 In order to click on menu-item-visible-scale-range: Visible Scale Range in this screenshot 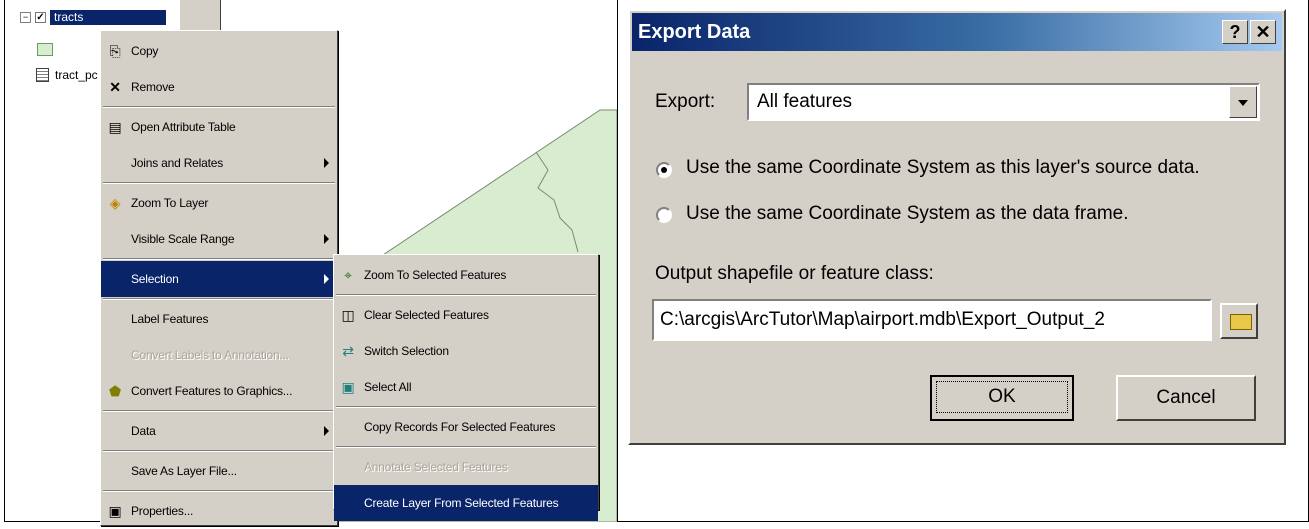, I will do `click(219, 239)`.